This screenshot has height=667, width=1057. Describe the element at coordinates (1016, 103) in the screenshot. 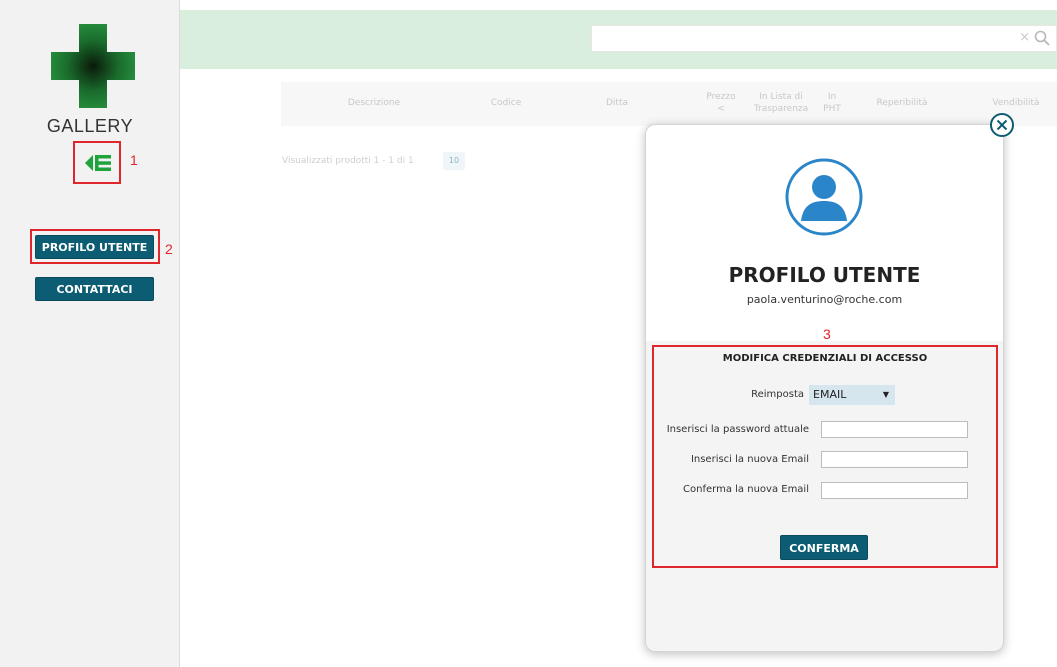

I see `column-vendibilita: Vendibilità` at that location.